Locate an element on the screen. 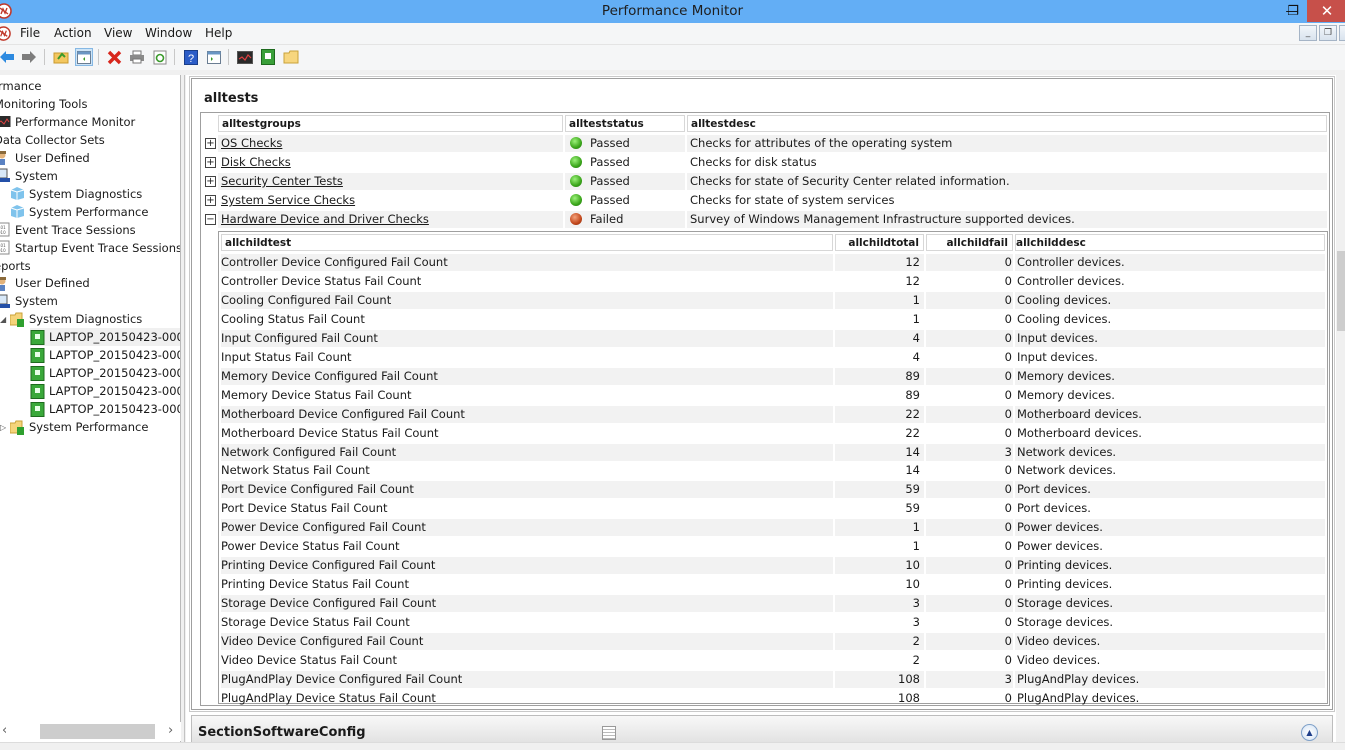 This screenshot has width=1345, height=750. tree-item: 101010 Event Trace Sessions is located at coordinates (90, 230).